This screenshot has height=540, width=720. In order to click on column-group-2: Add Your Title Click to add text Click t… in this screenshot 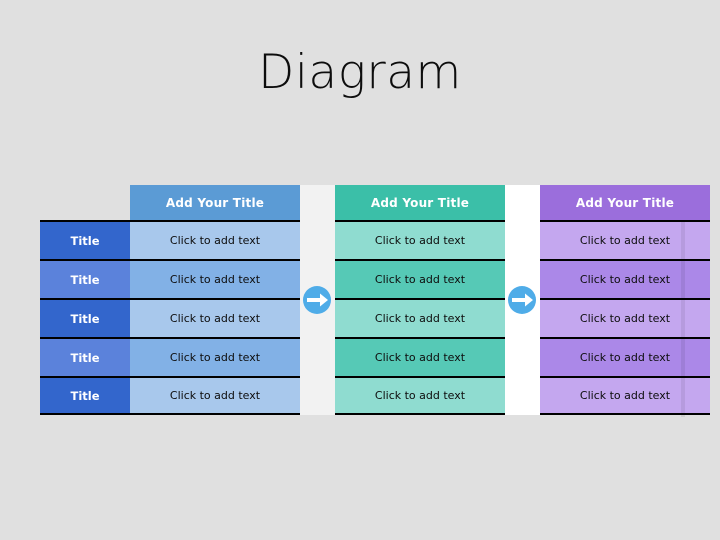, I will do `click(420, 300)`.